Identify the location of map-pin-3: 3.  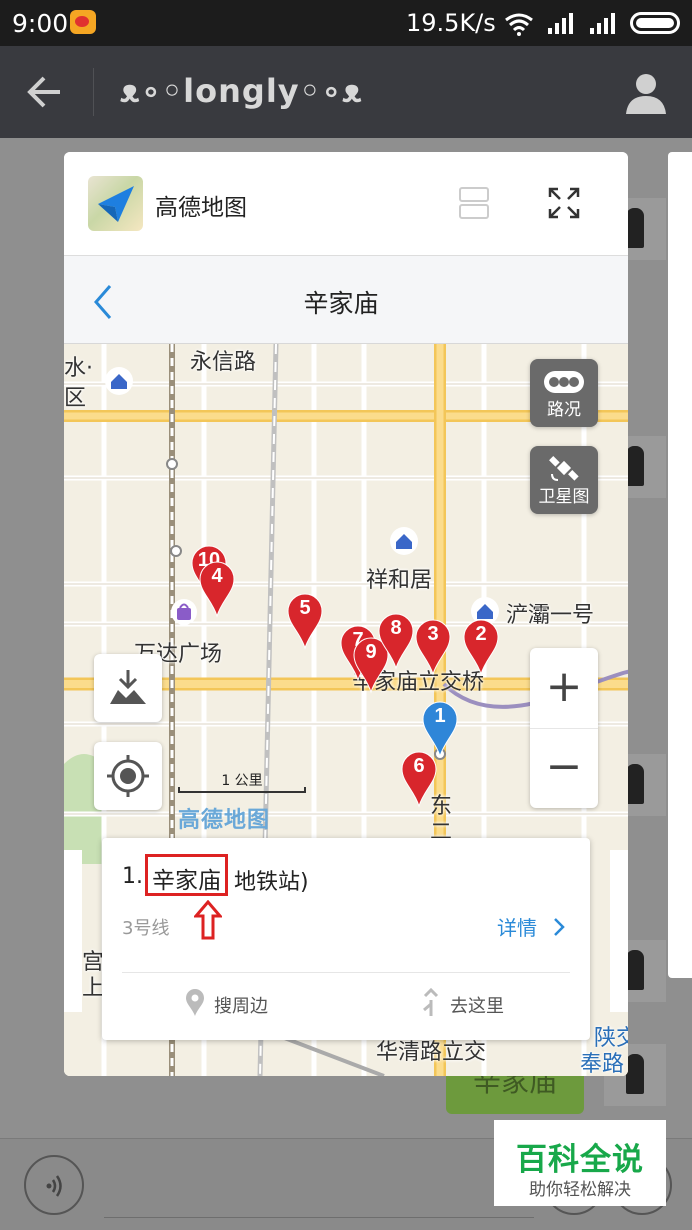
(433, 647).